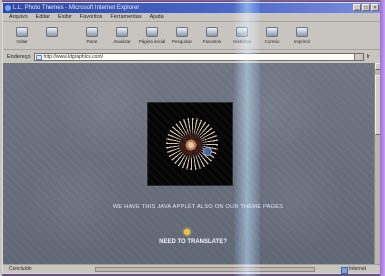  What do you see at coordinates (205, 269) in the screenshot?
I see `progress-area` at bounding box center [205, 269].